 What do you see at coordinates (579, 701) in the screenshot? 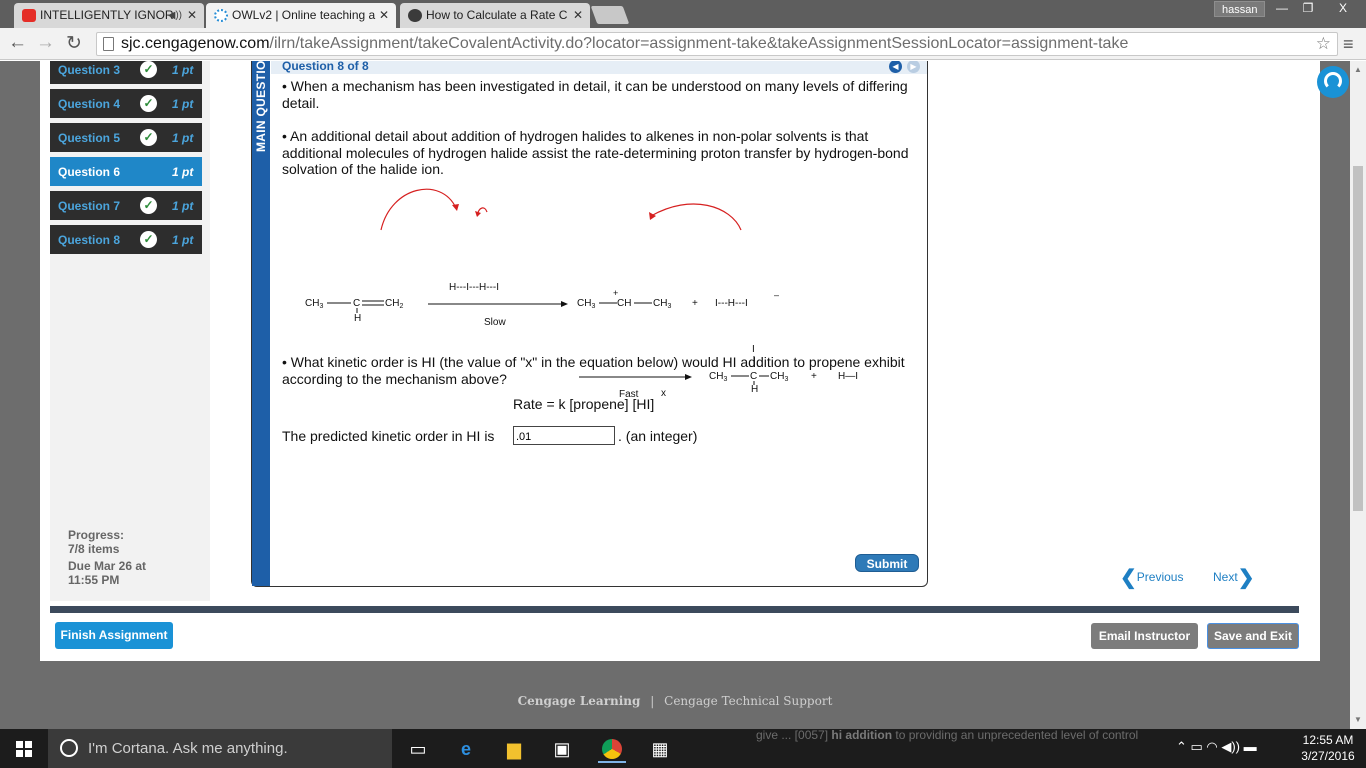
I see `footer-brand-link: Cengage Learning` at bounding box center [579, 701].